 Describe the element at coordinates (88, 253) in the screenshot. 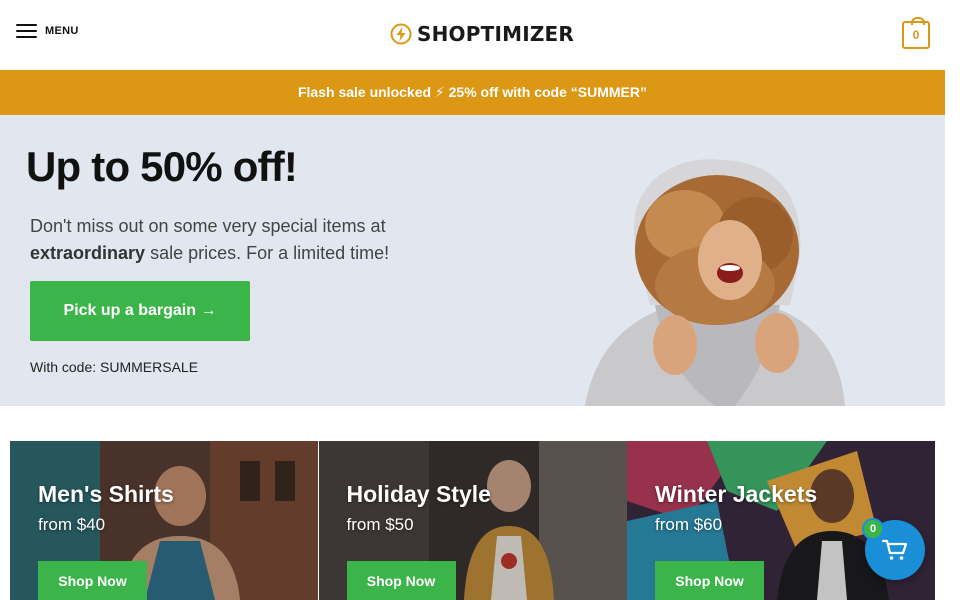

I see `hero-description-emphasis: extraordinary` at that location.